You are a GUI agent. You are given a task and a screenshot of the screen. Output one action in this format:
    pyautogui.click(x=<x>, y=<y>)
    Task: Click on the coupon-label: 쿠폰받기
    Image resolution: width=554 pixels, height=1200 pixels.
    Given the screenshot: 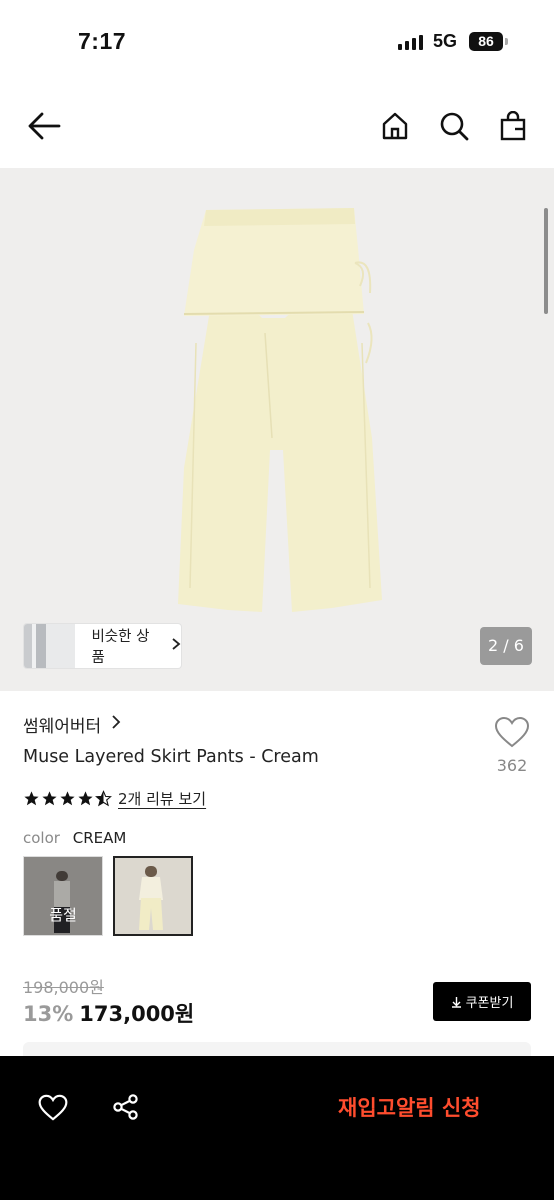 What is the action you would take?
    pyautogui.click(x=489, y=1003)
    